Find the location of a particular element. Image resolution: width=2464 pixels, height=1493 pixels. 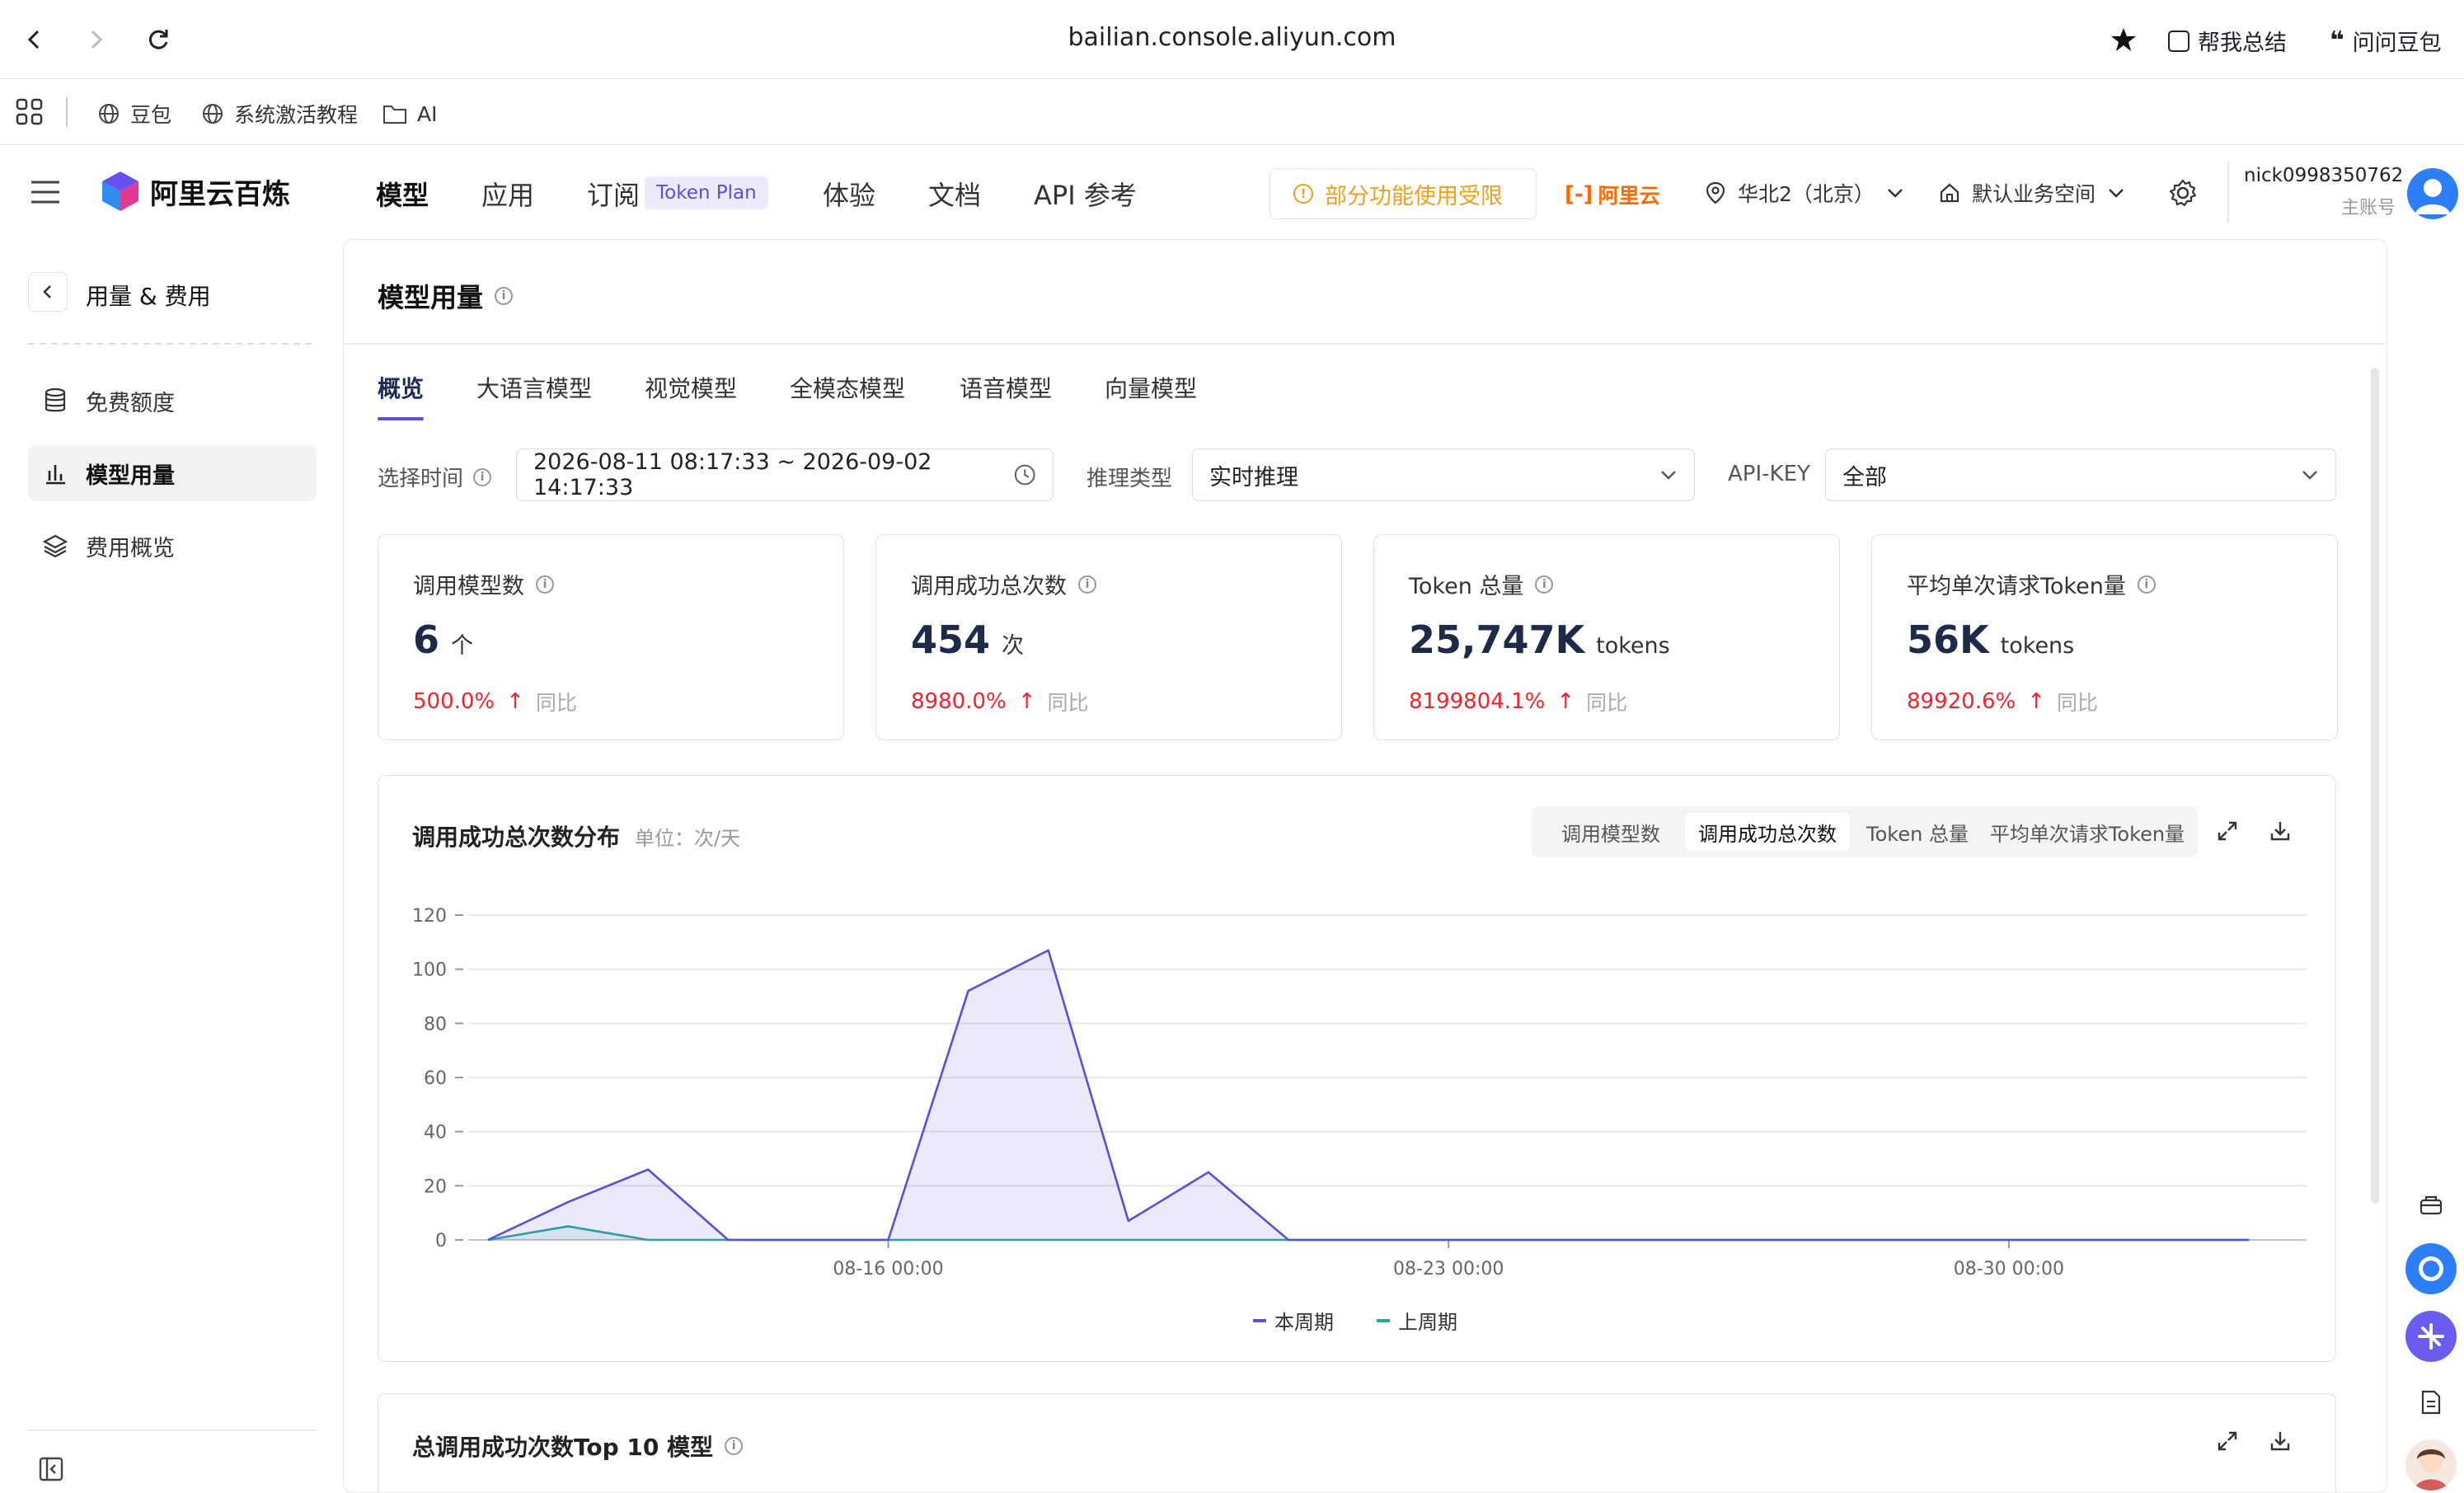

main-scrollbar is located at coordinates (2375, 786).